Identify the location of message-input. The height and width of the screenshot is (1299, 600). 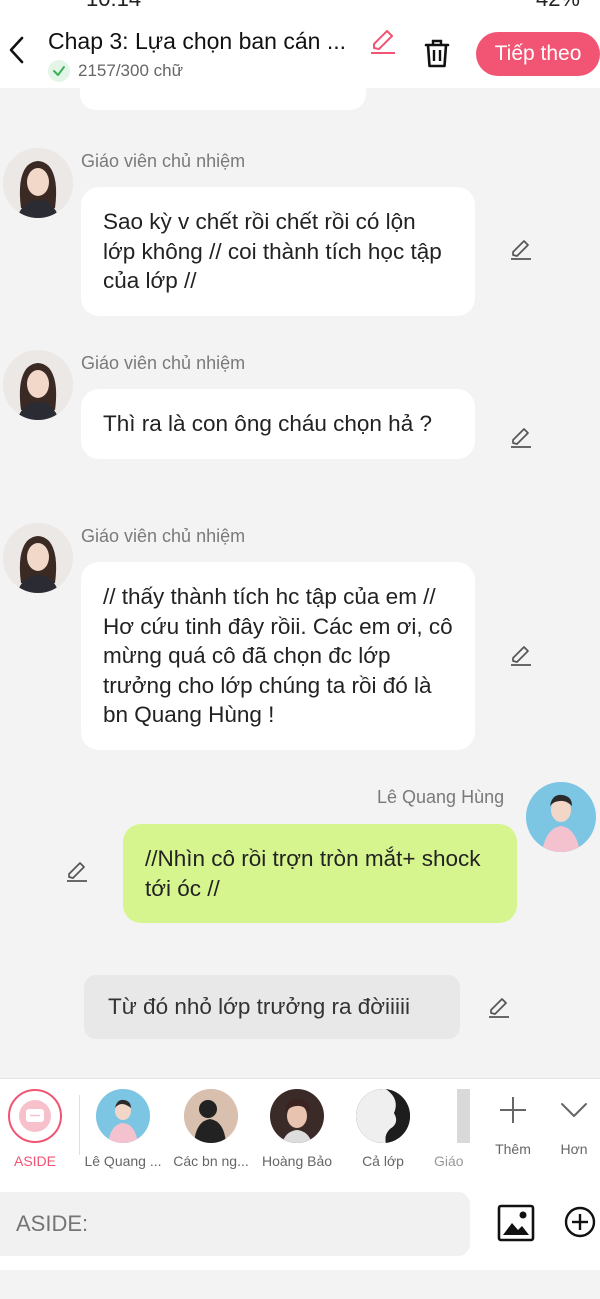
(235, 1224).